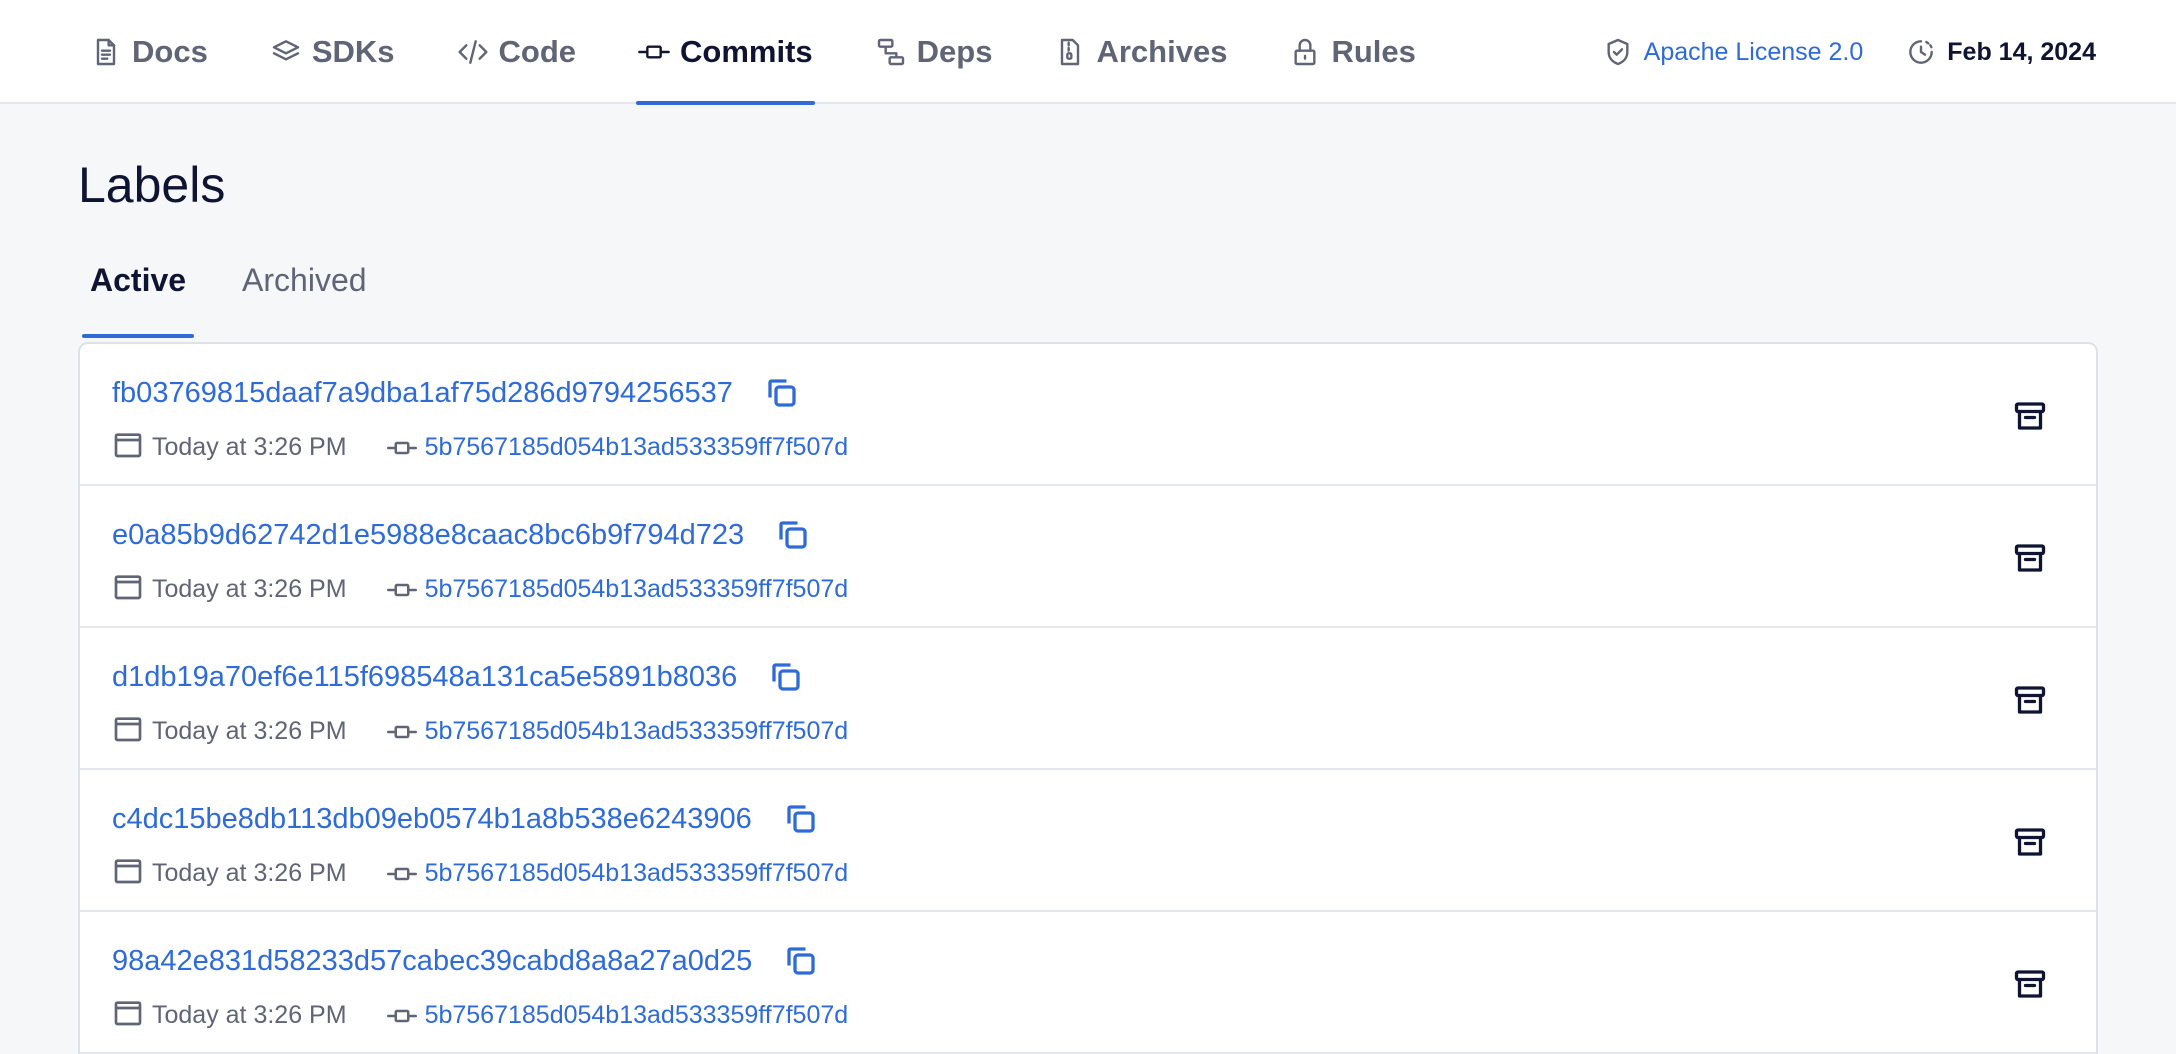 This screenshot has height=1054, width=2176. Describe the element at coordinates (1921, 52) in the screenshot. I see `history-clock-icon` at that location.